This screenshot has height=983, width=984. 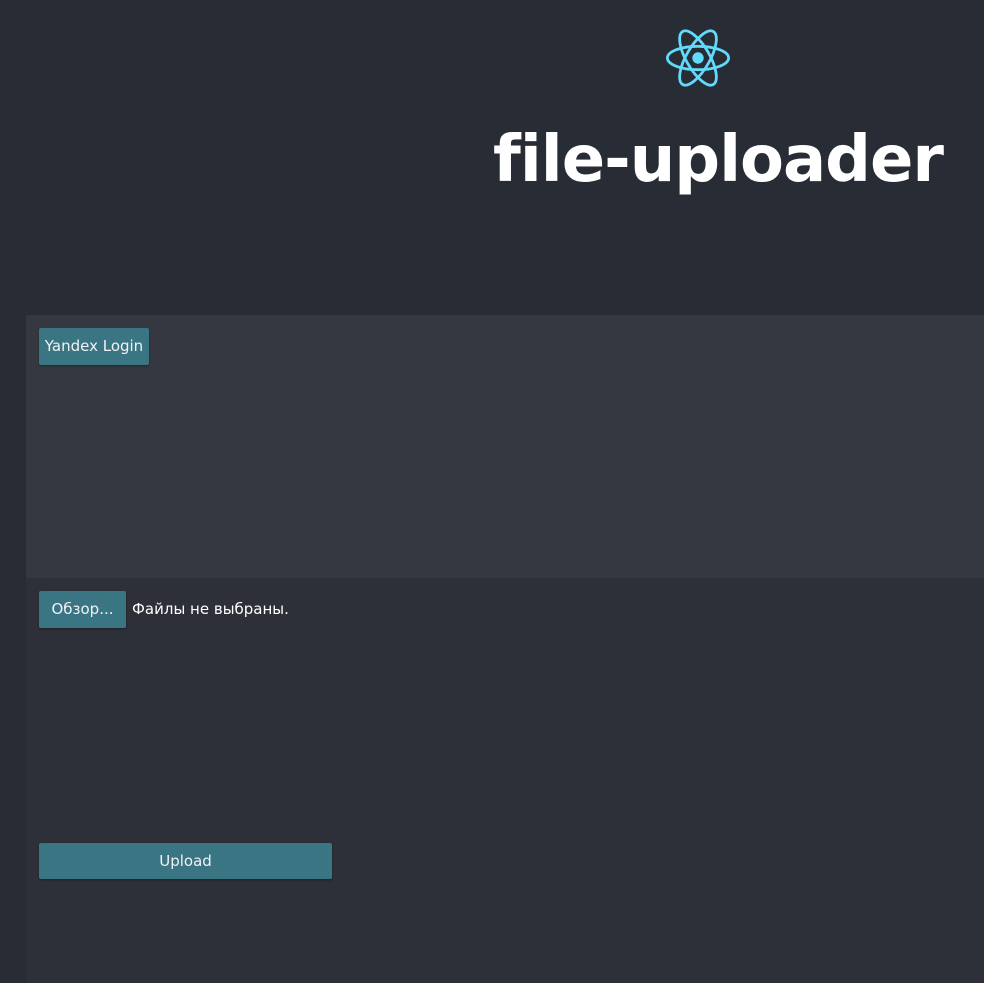 I want to click on file-status-label: Файлы не выбраны., so click(x=210, y=609).